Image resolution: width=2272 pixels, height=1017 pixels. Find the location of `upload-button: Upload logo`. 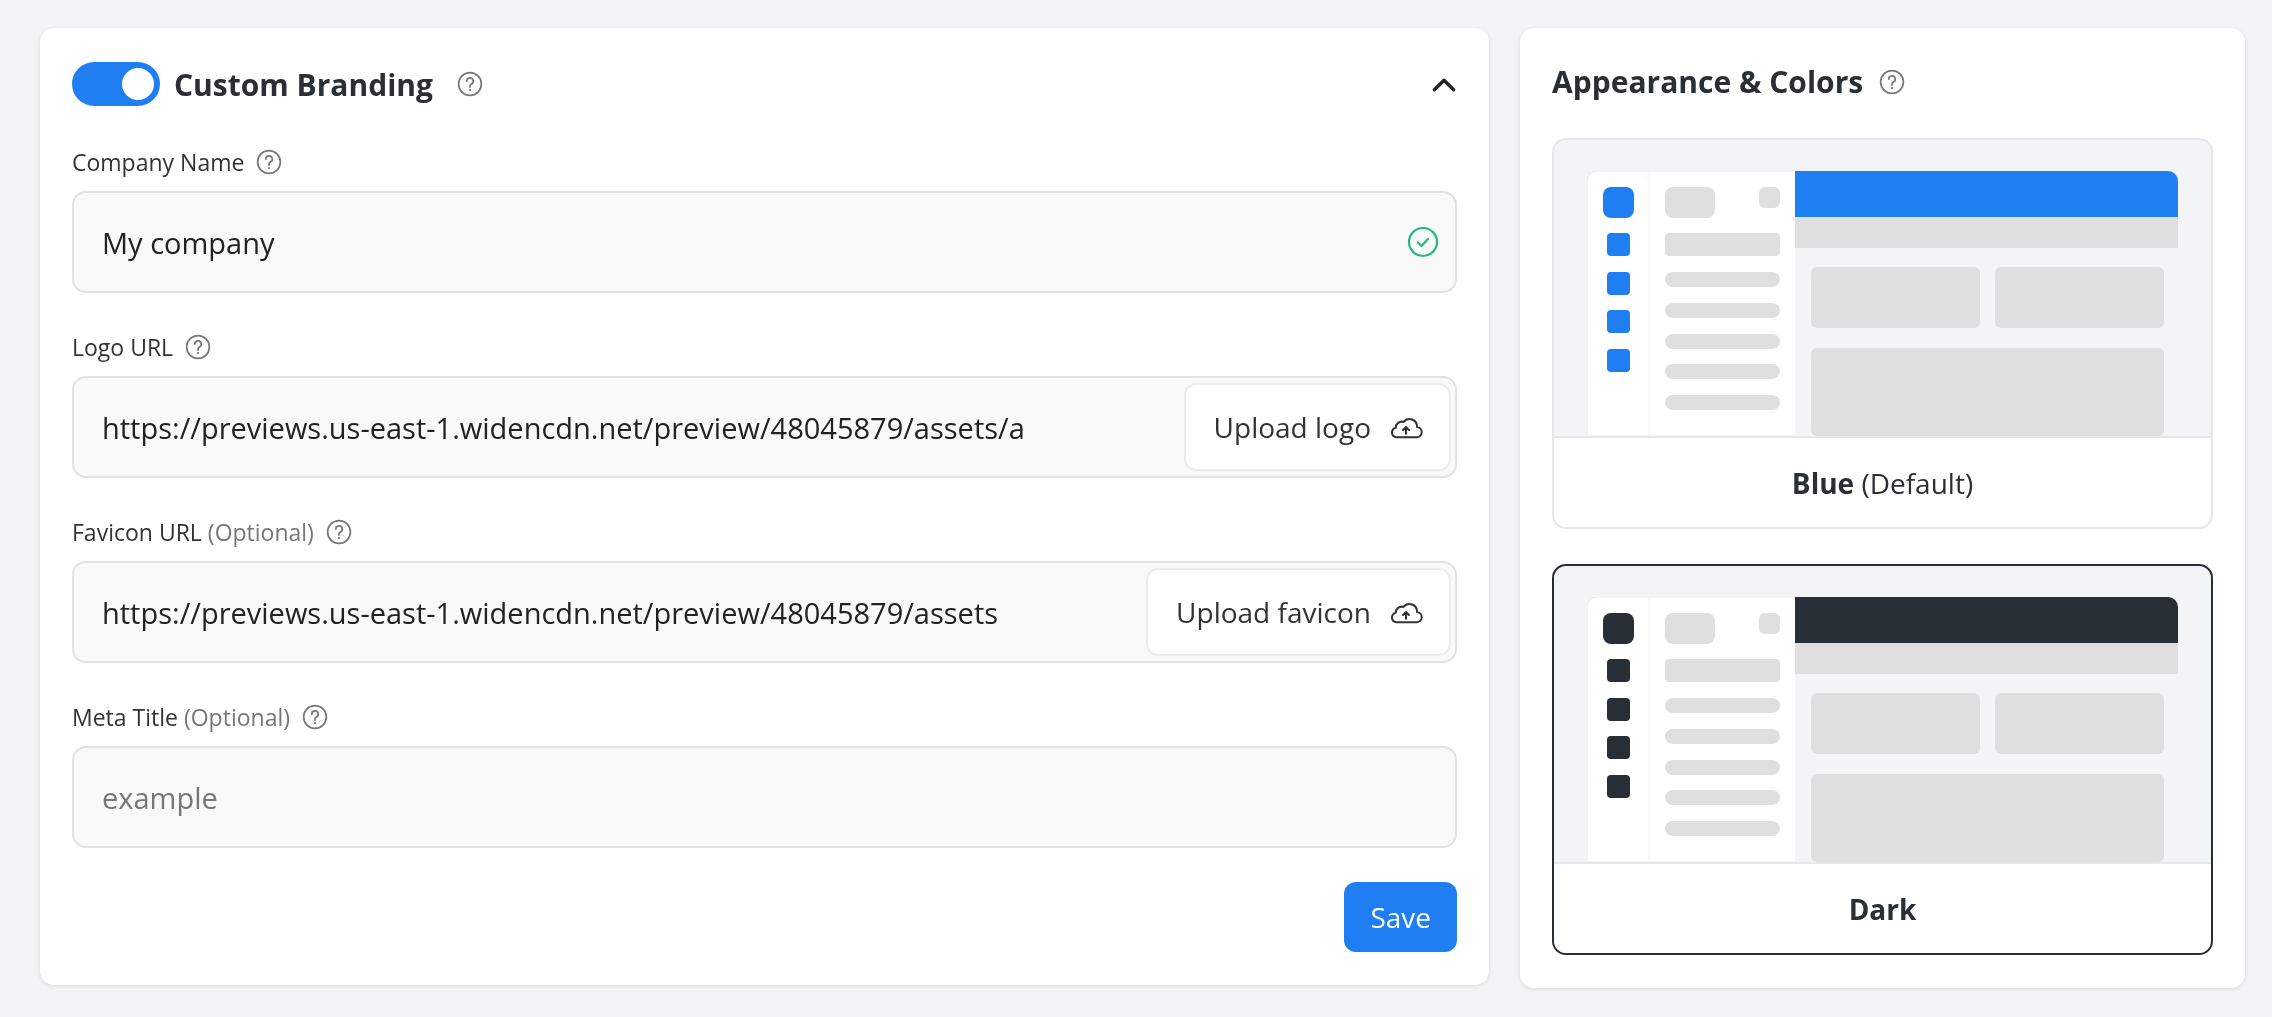

upload-button: Upload logo is located at coordinates (1317, 427).